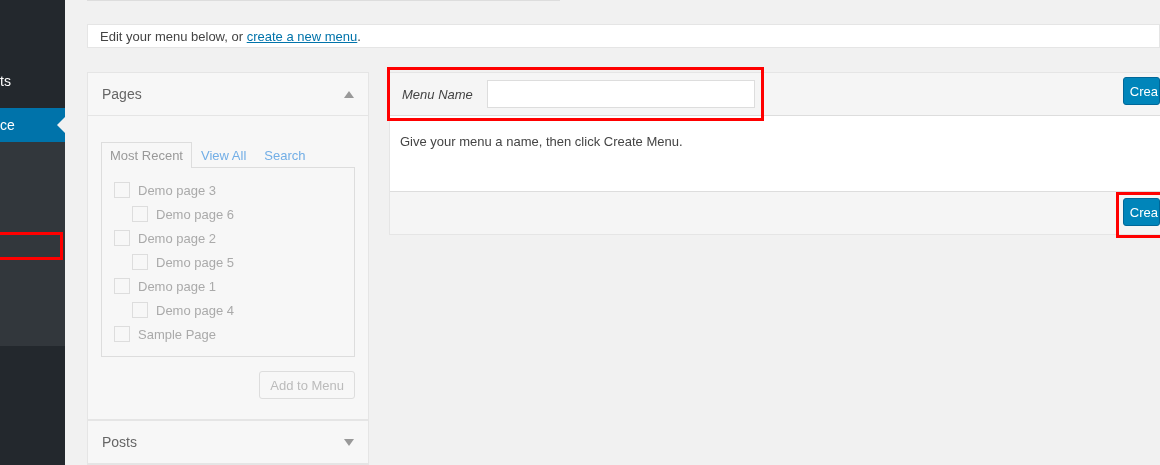 Image resolution: width=1160 pixels, height=465 pixels. Describe the element at coordinates (620, 94) in the screenshot. I see `menu-name-field` at that location.